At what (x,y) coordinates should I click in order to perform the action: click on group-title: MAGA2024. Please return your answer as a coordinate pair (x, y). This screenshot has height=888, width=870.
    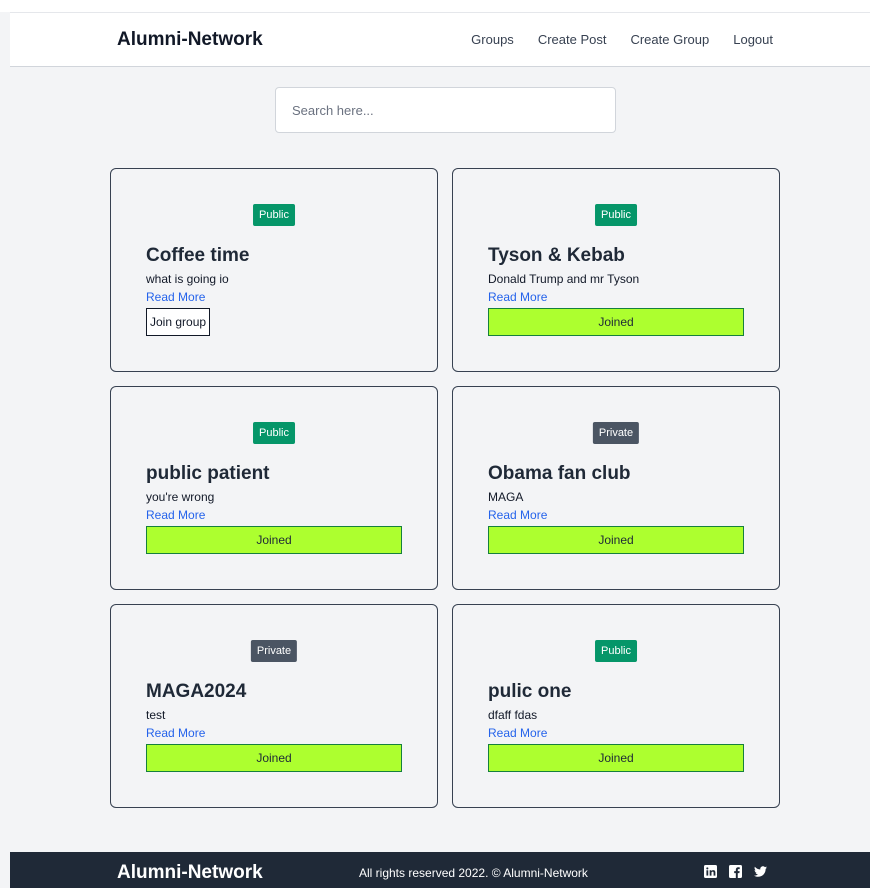
    Looking at the image, I should click on (196, 691).